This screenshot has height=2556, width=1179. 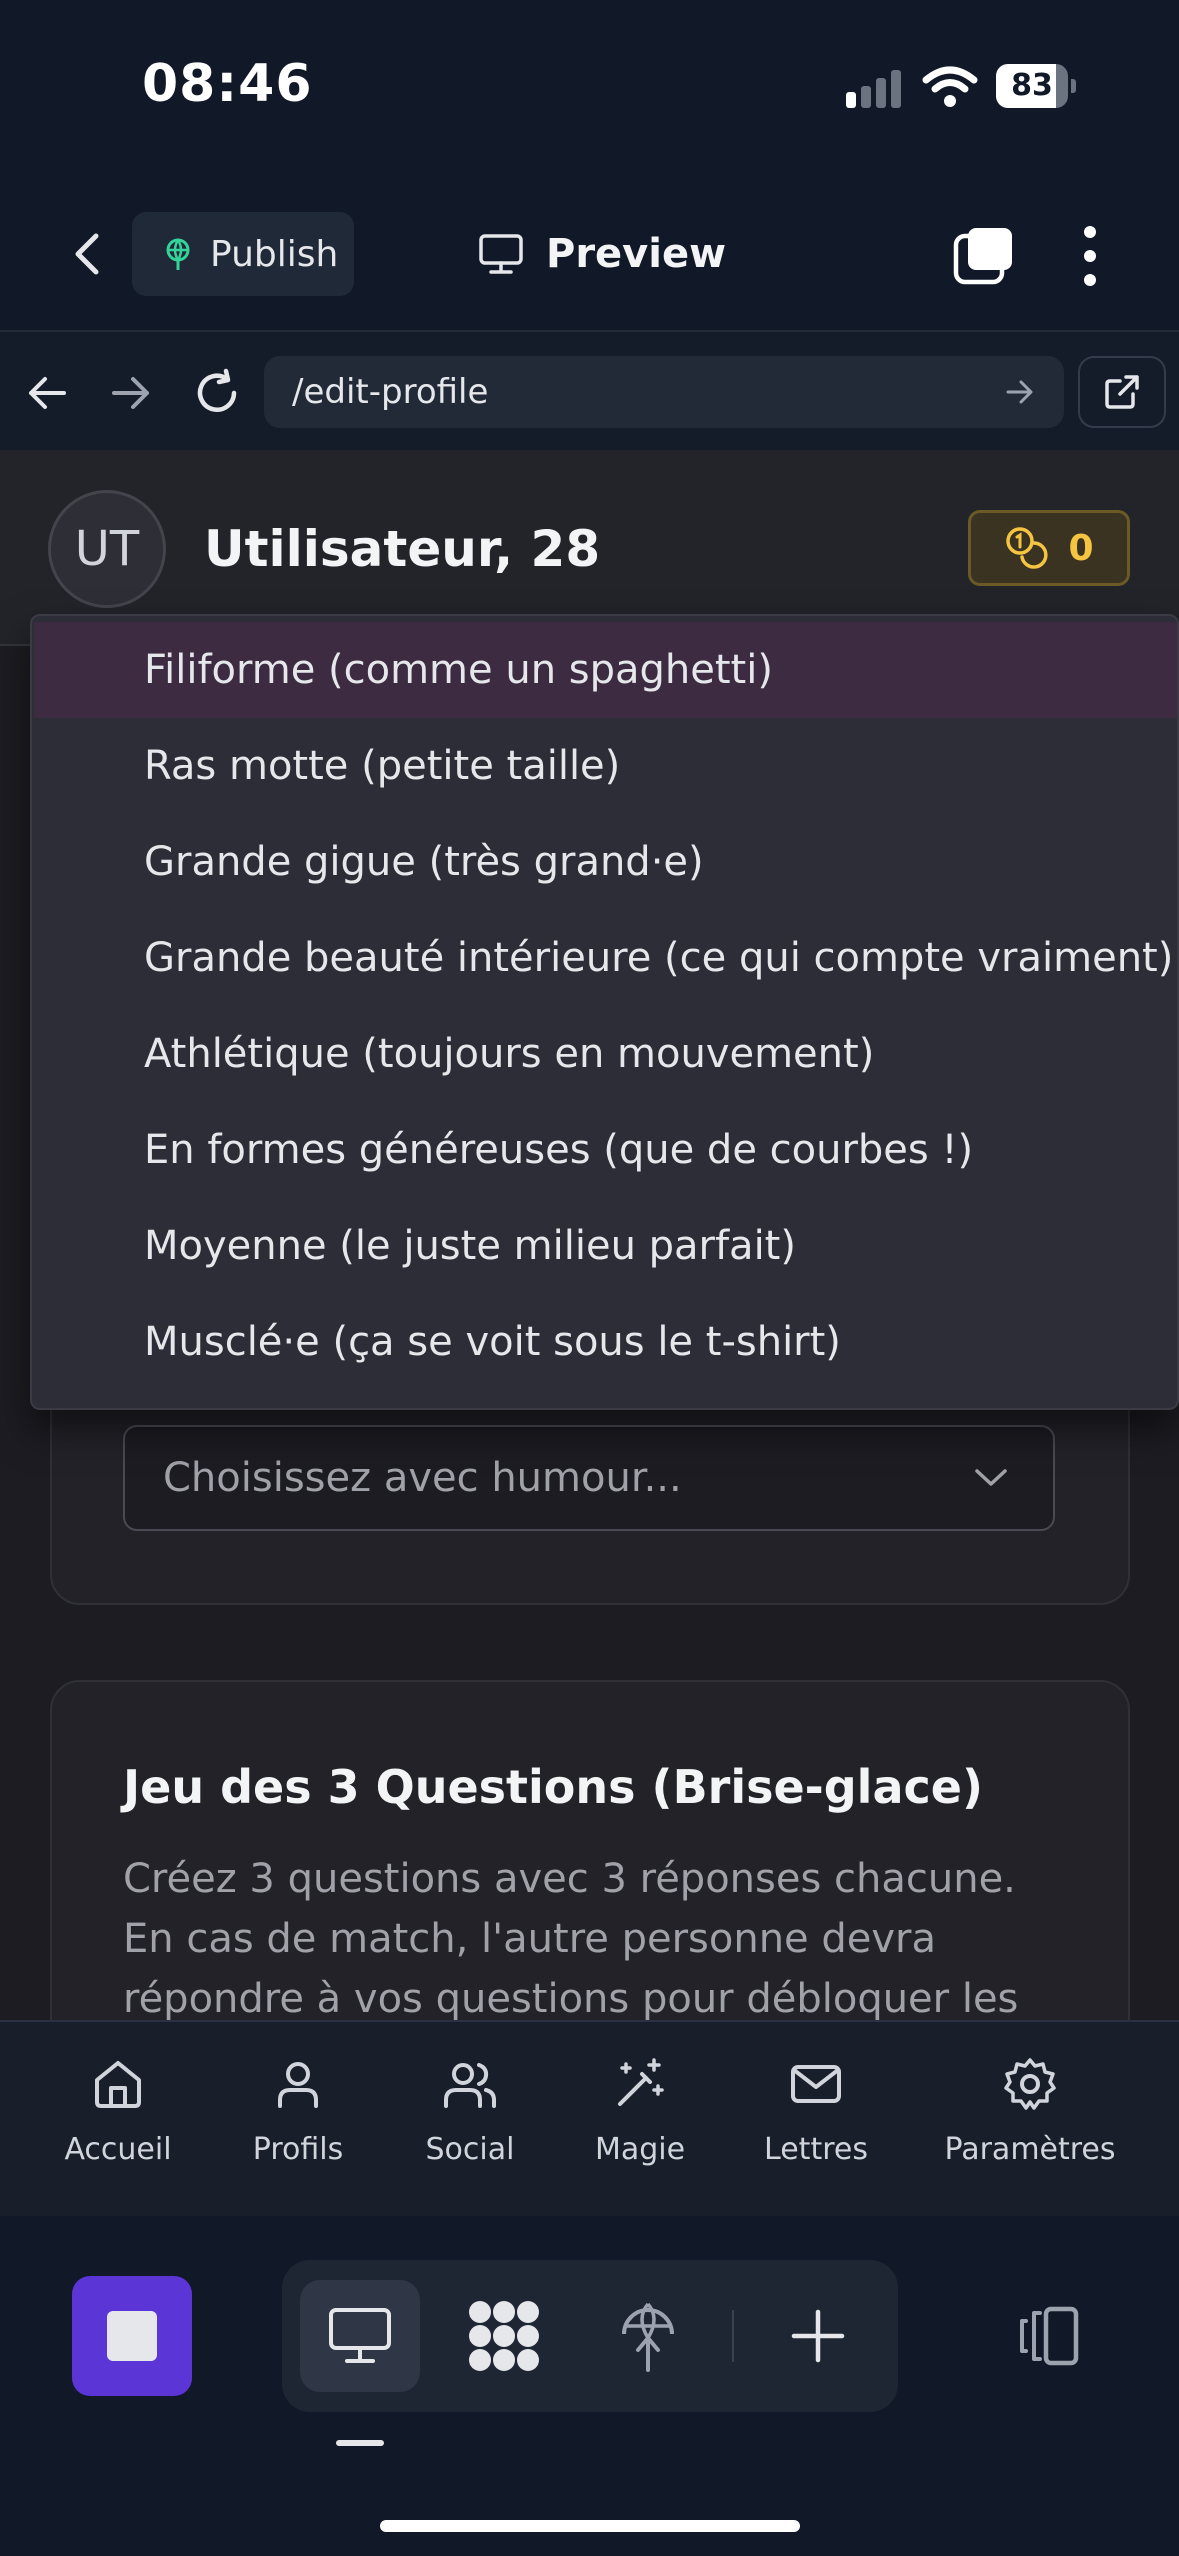 I want to click on stop-icon, so click(x=132, y=2336).